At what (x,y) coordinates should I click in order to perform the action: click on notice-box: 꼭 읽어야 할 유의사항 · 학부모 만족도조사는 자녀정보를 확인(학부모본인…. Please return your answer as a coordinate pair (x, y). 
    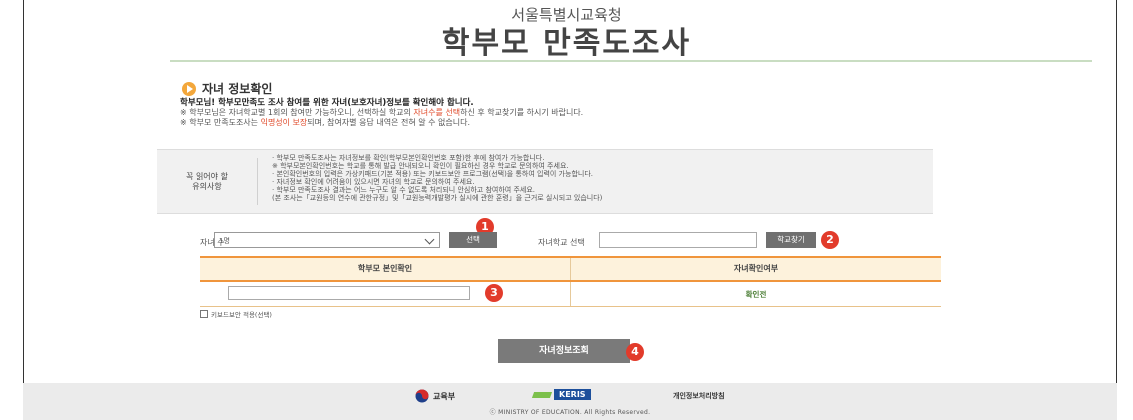
    Looking at the image, I should click on (545, 181).